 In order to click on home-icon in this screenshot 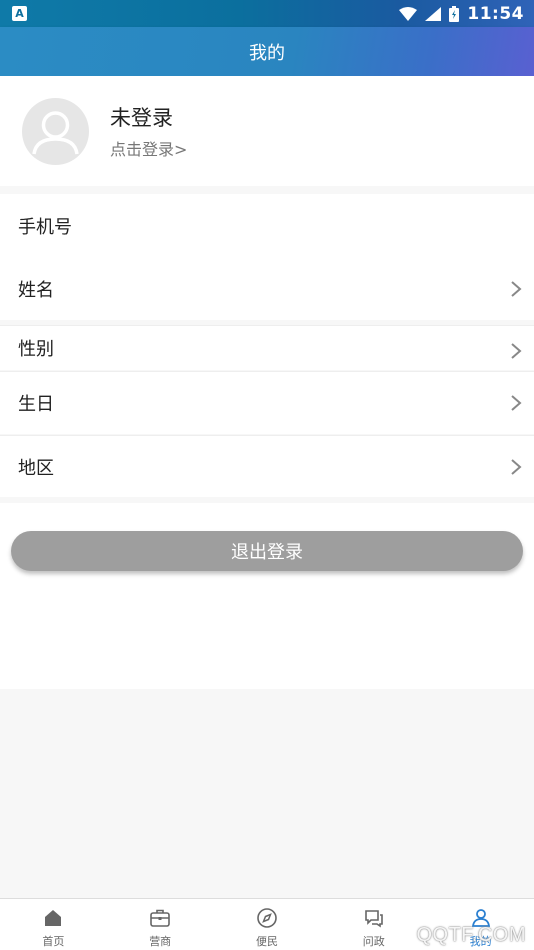, I will do `click(53, 918)`.